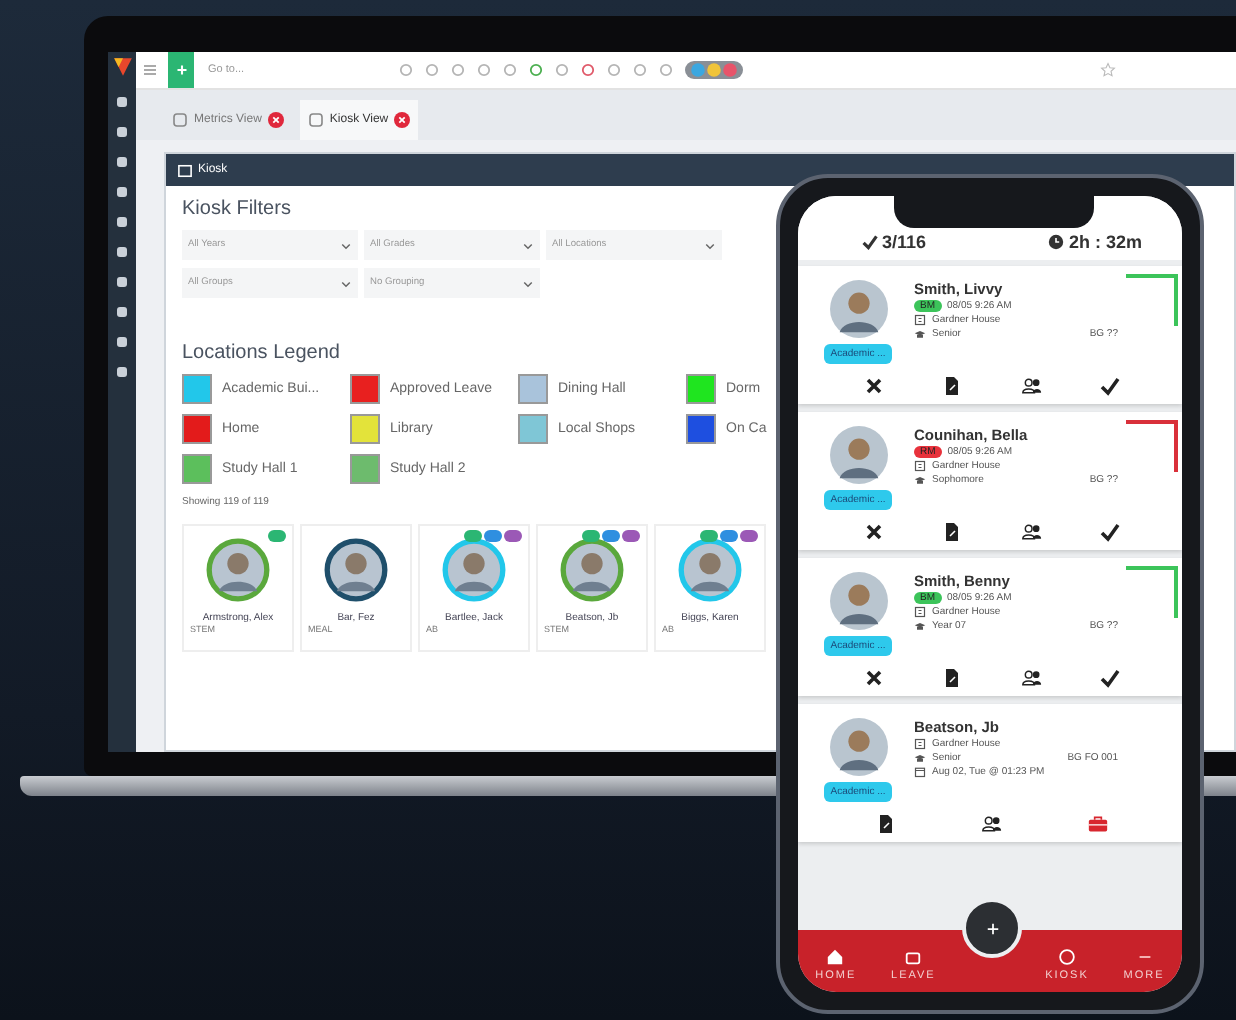 The image size is (1236, 1020). What do you see at coordinates (1105, 242) in the screenshot?
I see `timer: 2h : 32m` at bounding box center [1105, 242].